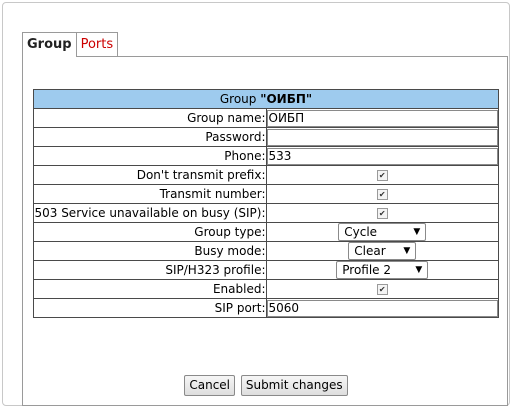 The width and height of the screenshot is (514, 408). I want to click on dont-transmit-prefix-label: Don't transmit prefix:, so click(150, 175).